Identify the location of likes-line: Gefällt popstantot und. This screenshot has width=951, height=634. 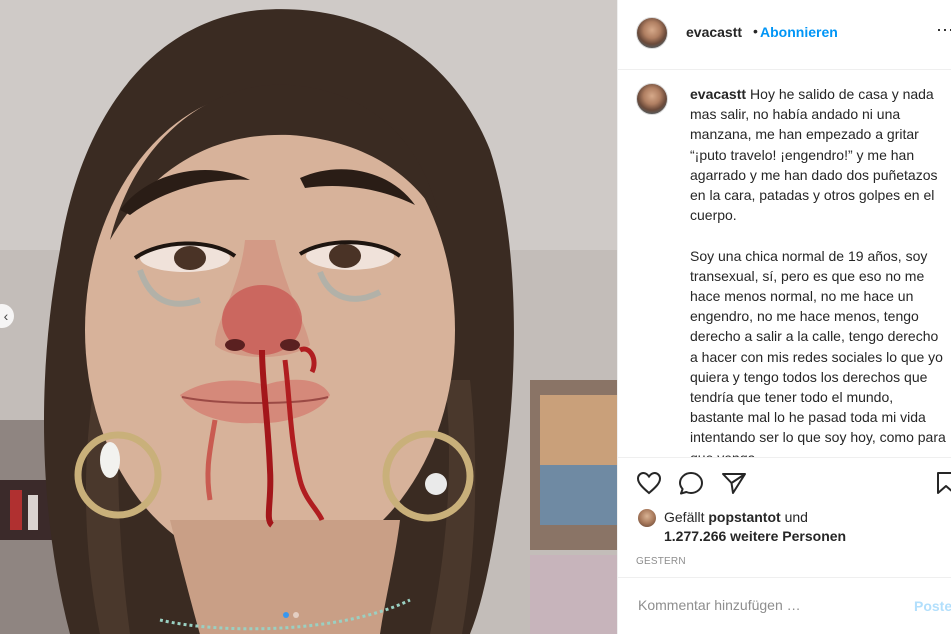
(736, 517).